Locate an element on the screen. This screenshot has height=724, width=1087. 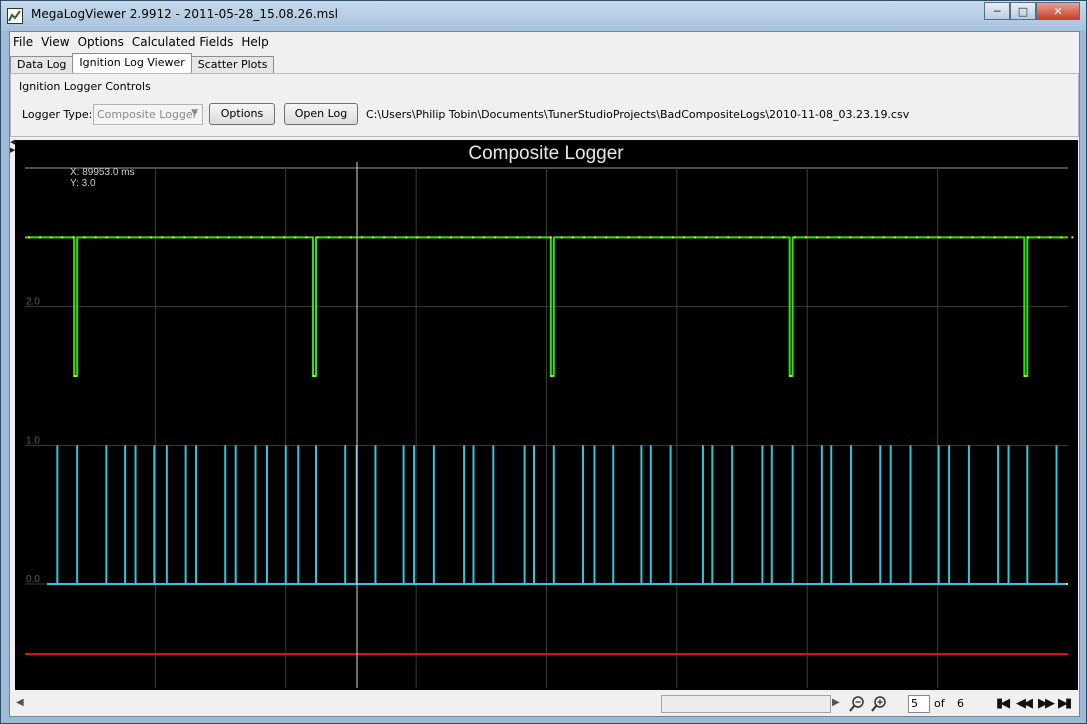
first-page-icon: ▮◀ is located at coordinates (1003, 703).